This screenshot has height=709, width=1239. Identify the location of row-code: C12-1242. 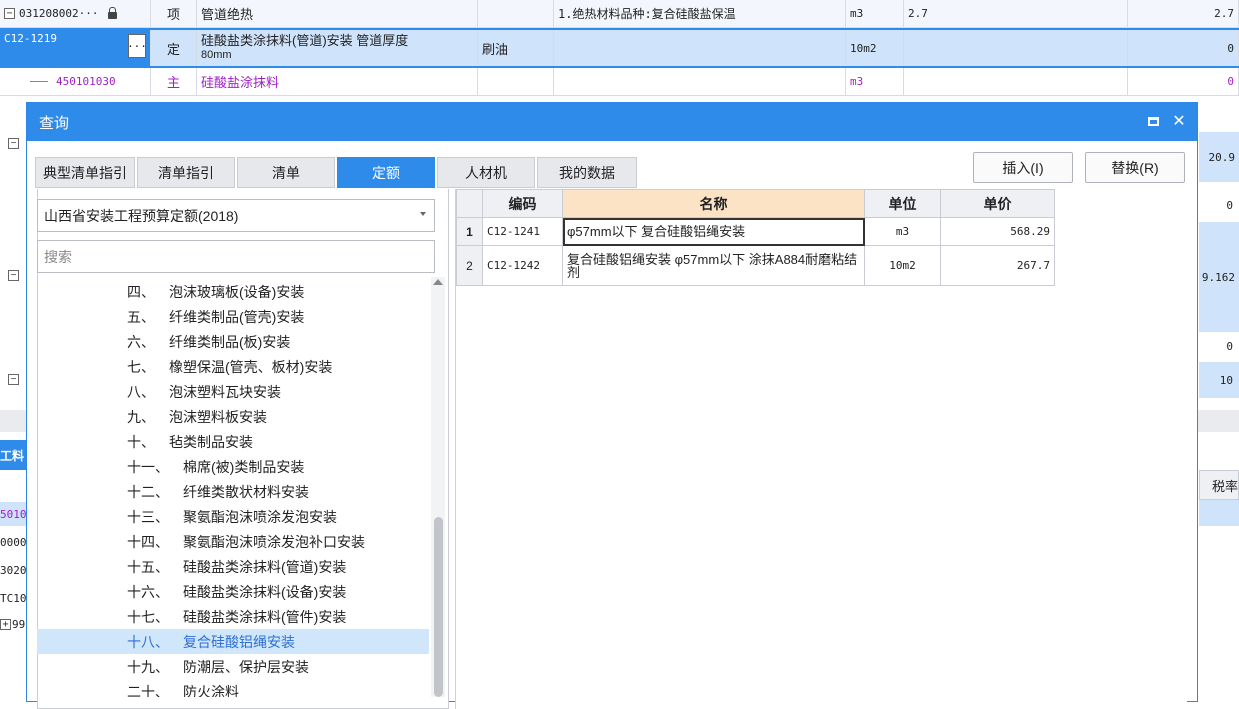
(522, 265).